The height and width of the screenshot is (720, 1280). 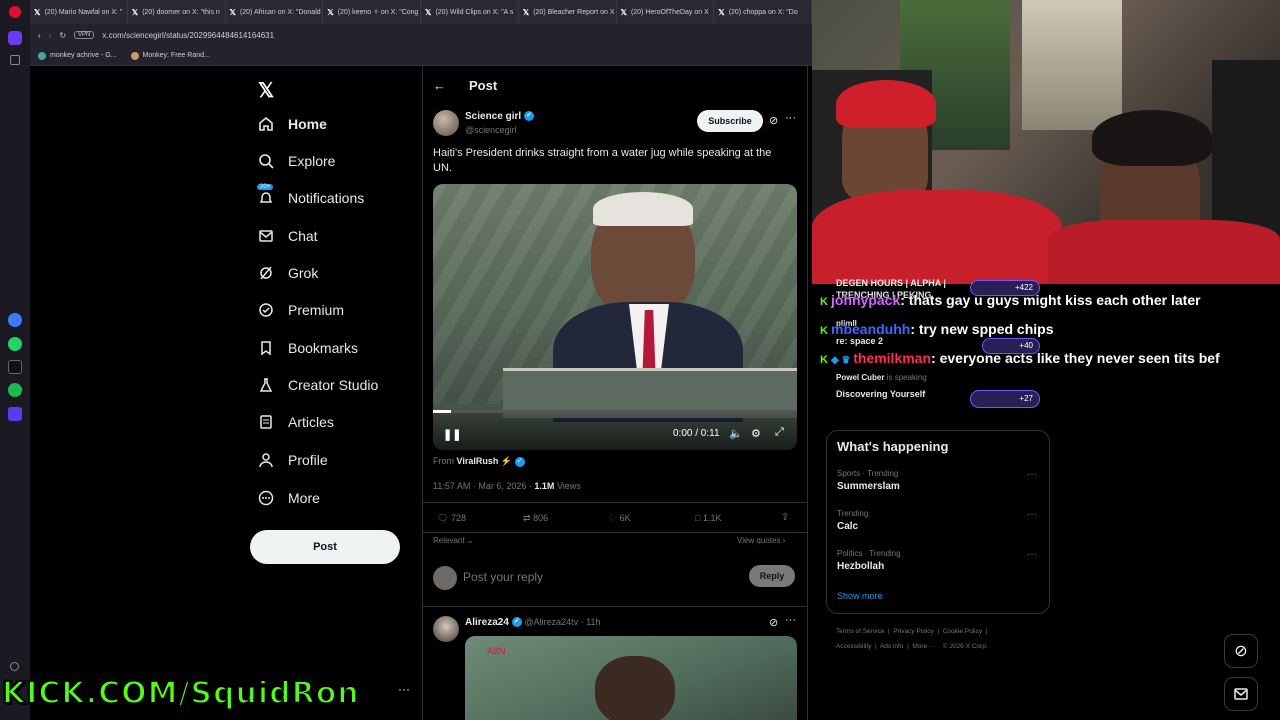 I want to click on nav-home: Home, so click(x=292, y=124).